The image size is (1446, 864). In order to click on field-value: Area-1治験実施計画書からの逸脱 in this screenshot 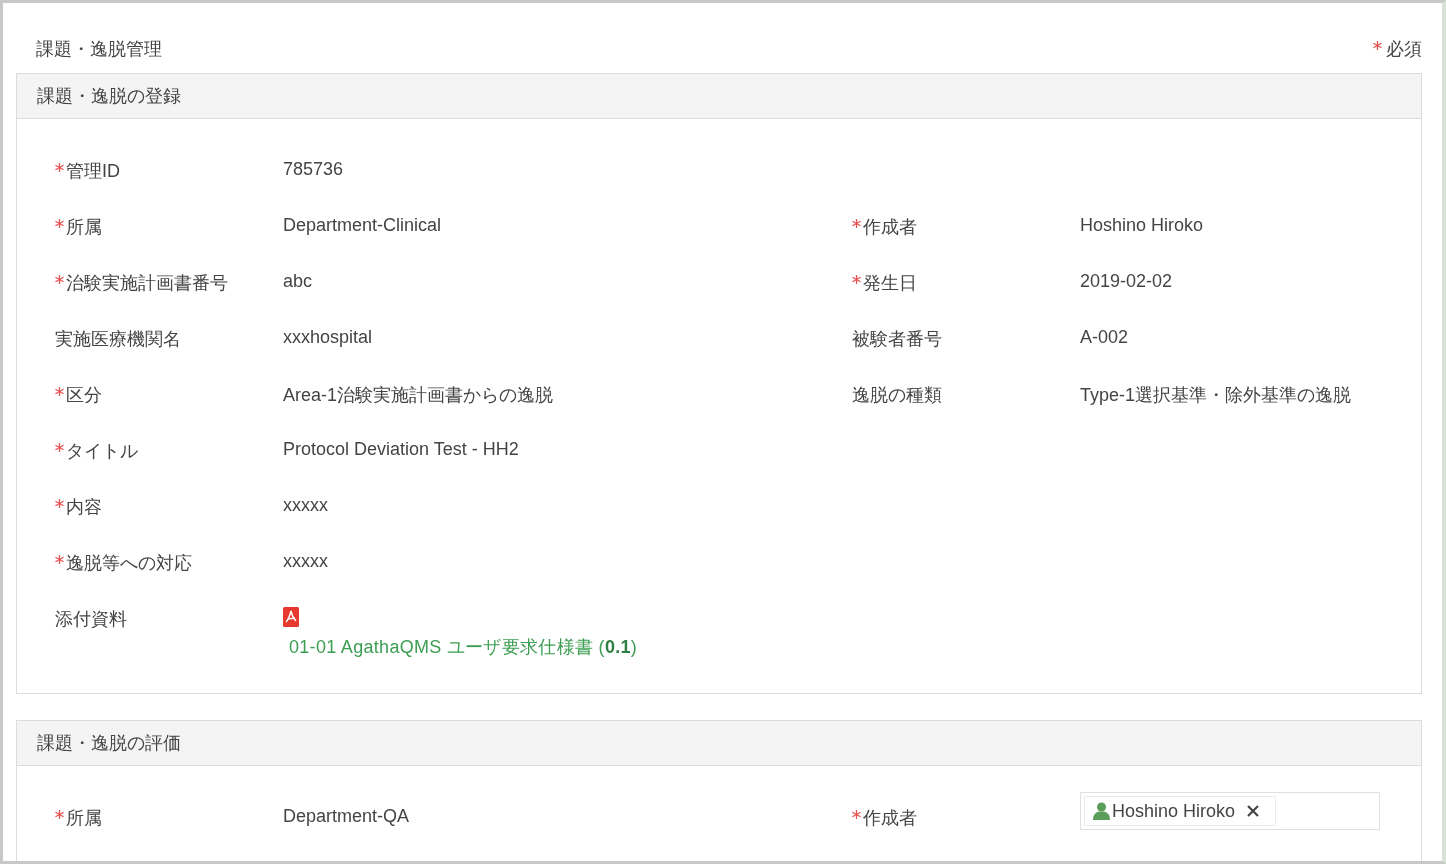, I will do `click(418, 395)`.